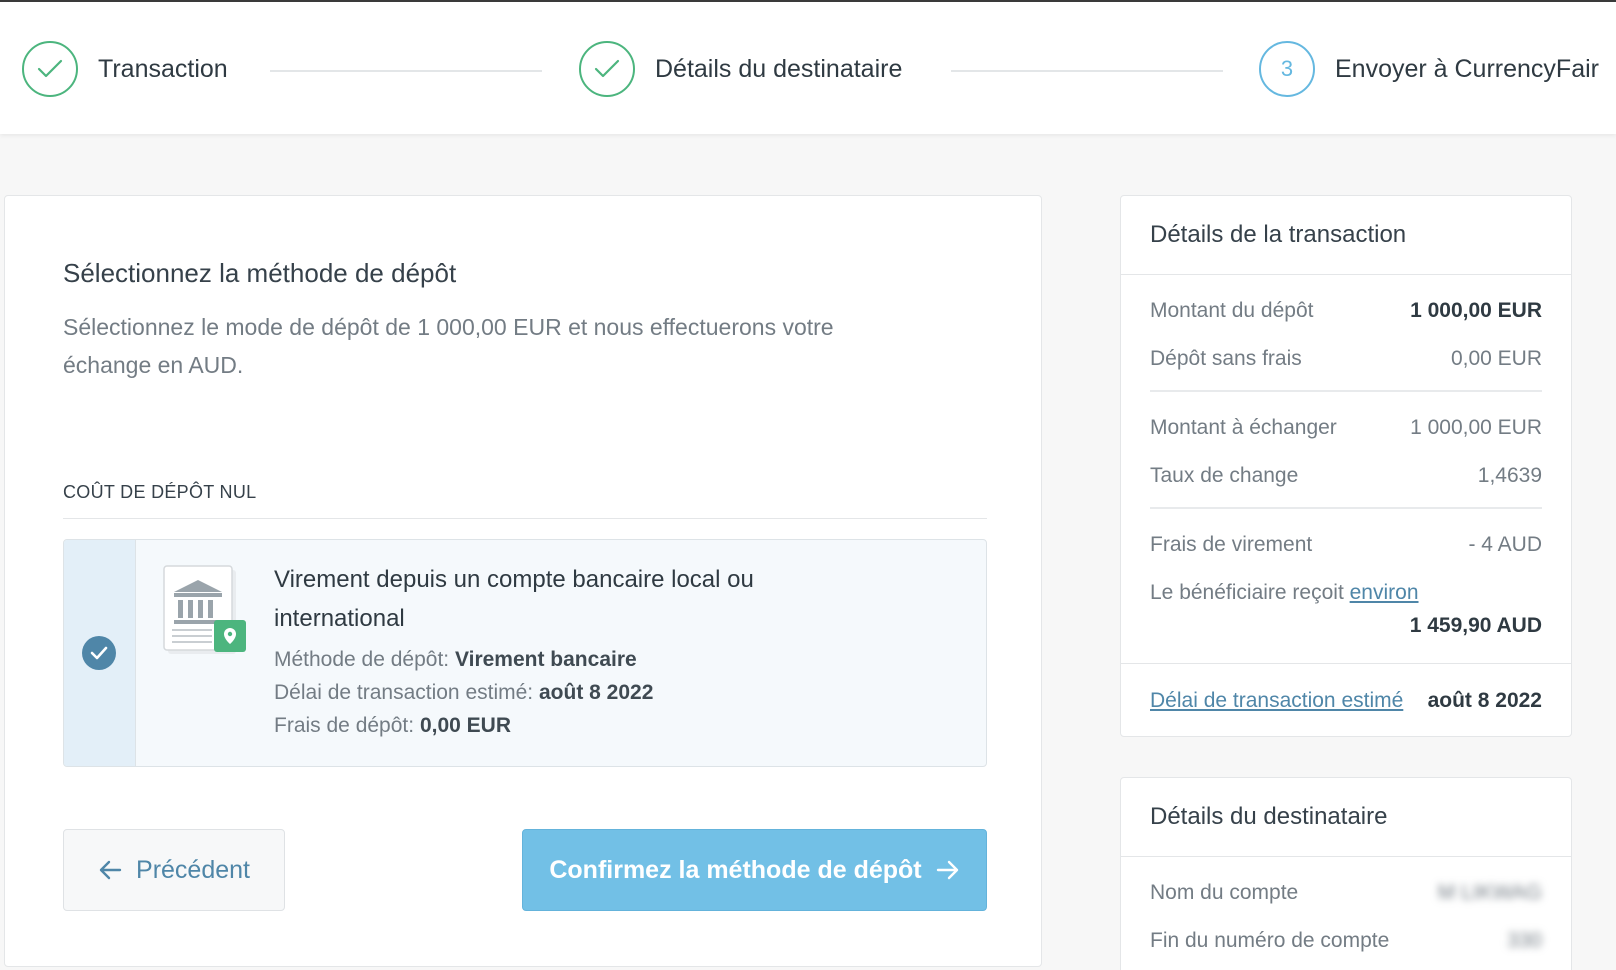 The height and width of the screenshot is (970, 1616). I want to click on page-title: Sélectionnez la méthode de dépôt, so click(260, 273).